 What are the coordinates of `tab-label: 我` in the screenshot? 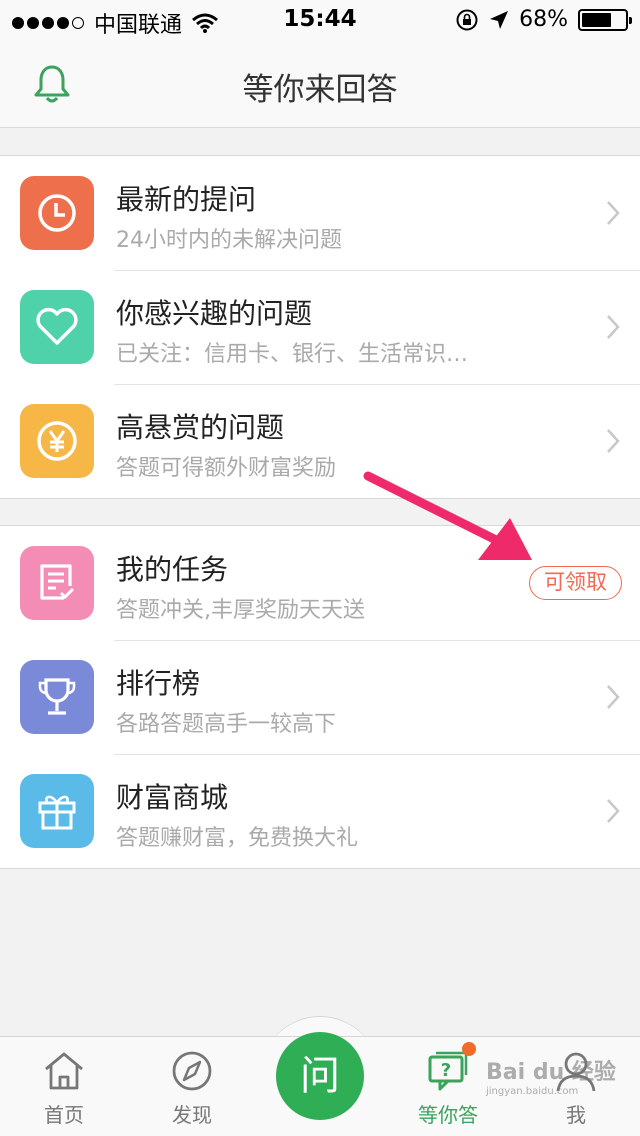 It's located at (576, 1115).